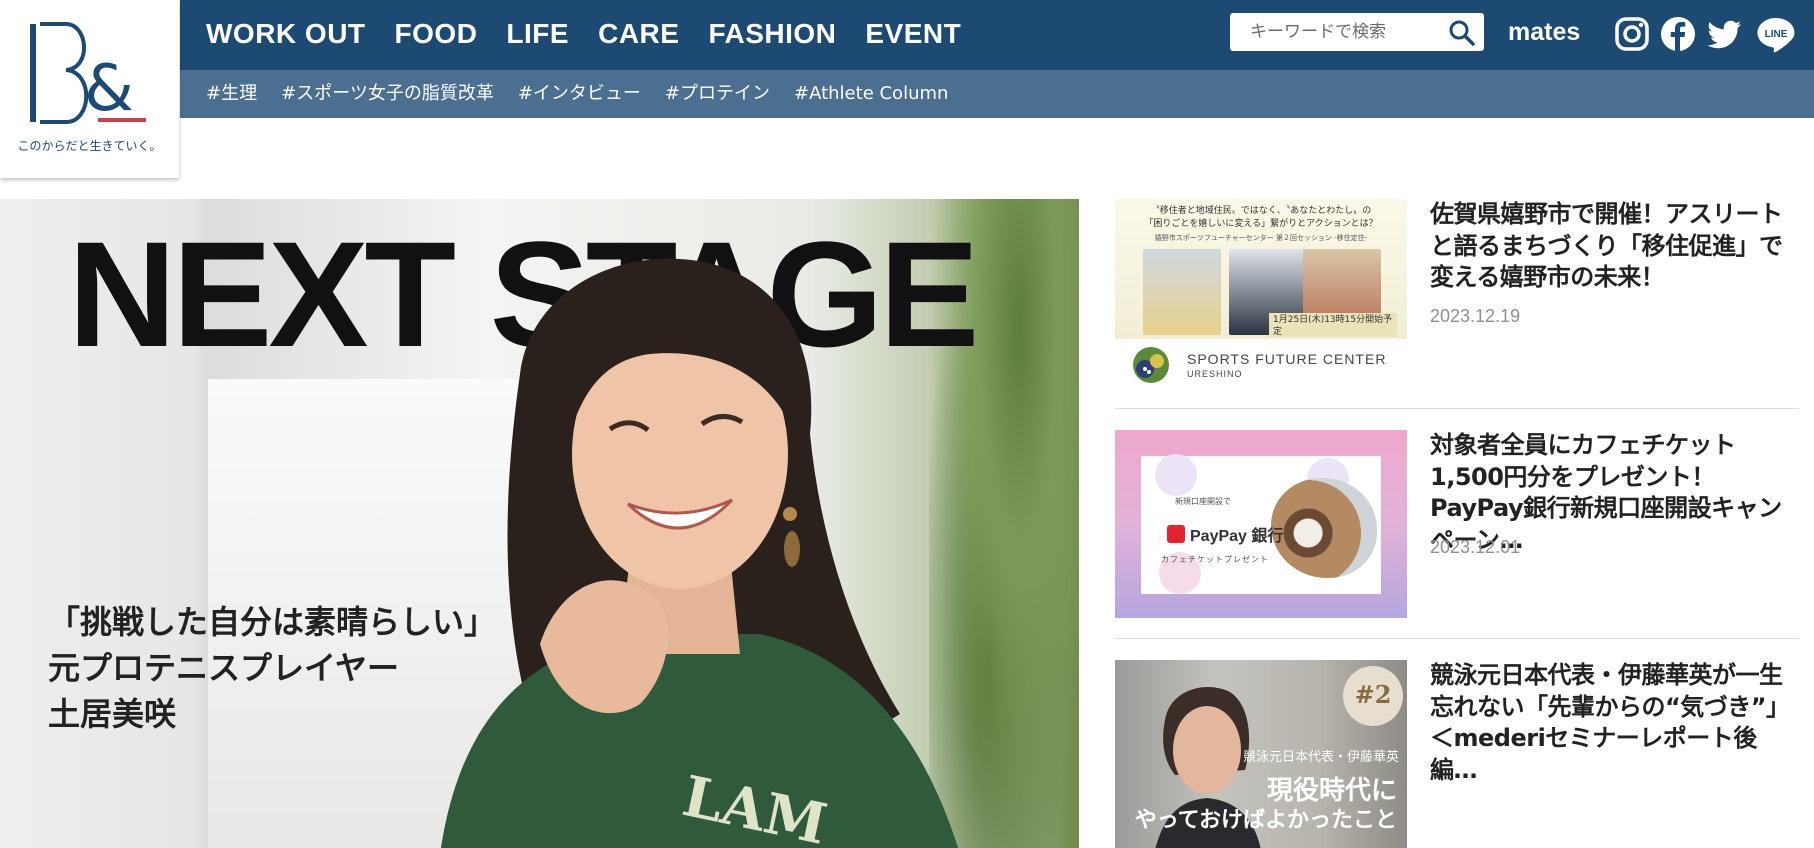 This screenshot has width=1814, height=848. I want to click on thumb-line: やっておけばよかったこと, so click(1265, 820).